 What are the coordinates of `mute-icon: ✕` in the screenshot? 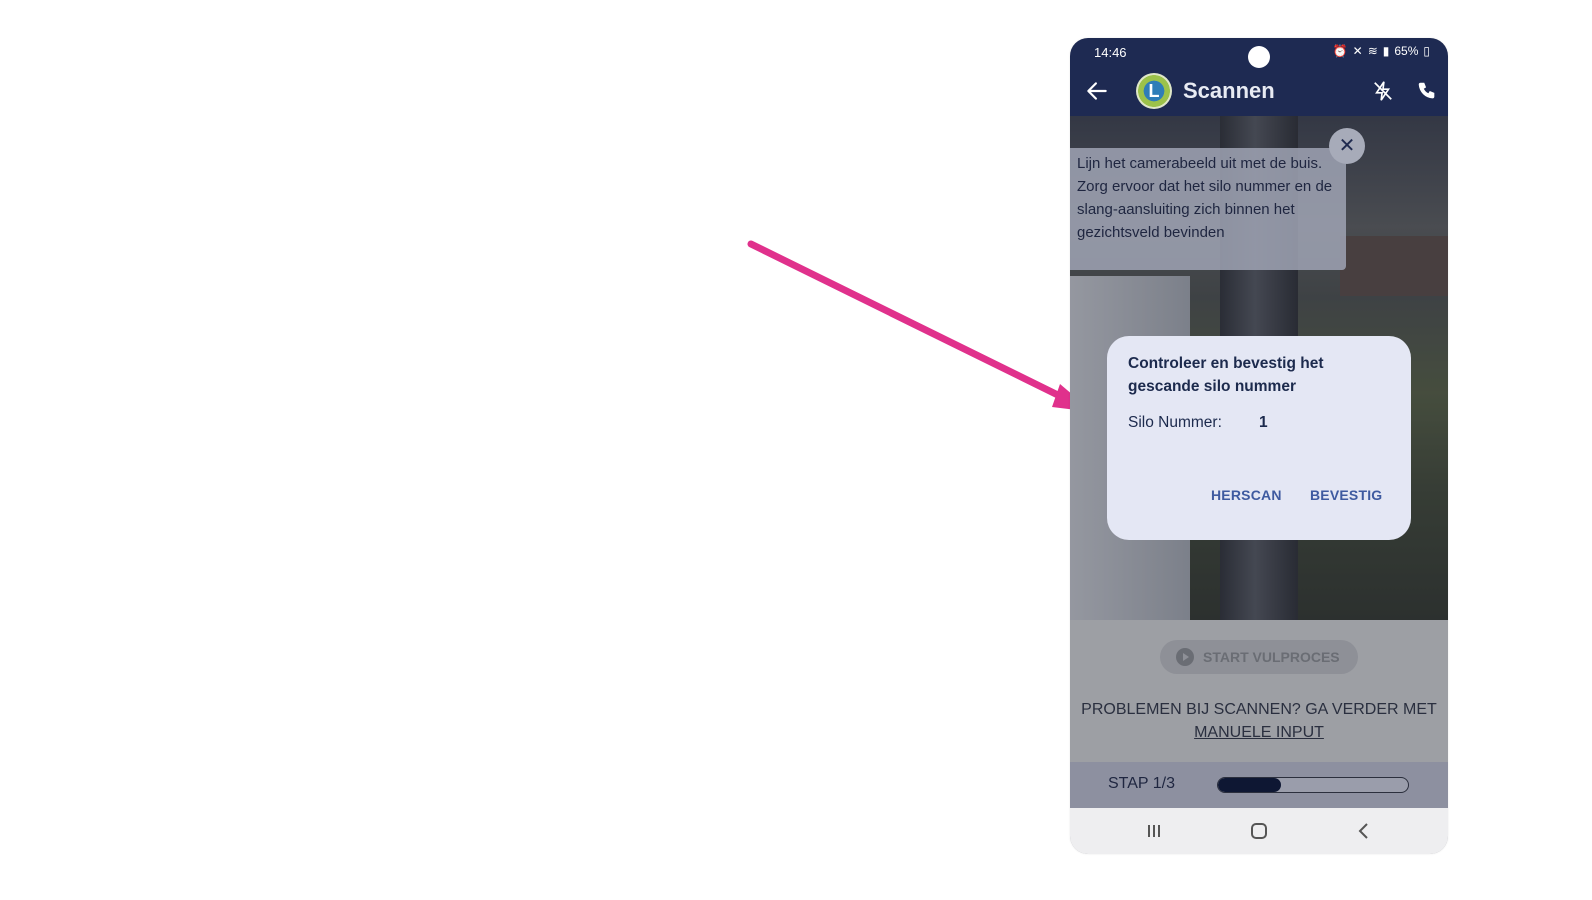 It's located at (1357, 51).